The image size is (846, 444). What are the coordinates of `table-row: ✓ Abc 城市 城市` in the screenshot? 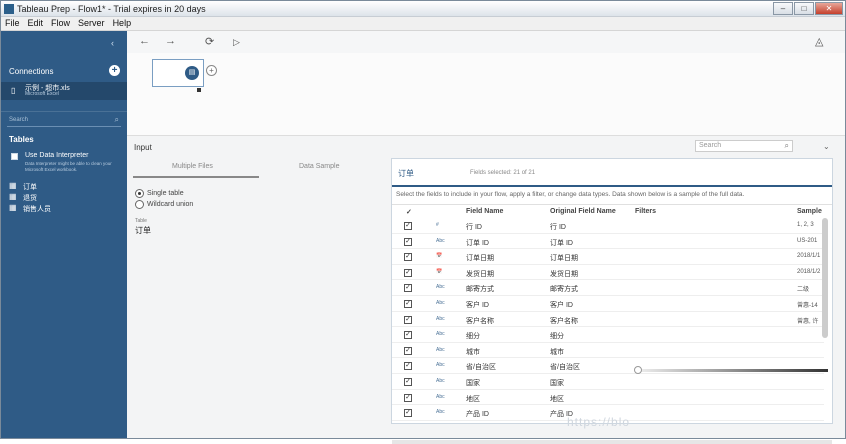 It's located at (608, 351).